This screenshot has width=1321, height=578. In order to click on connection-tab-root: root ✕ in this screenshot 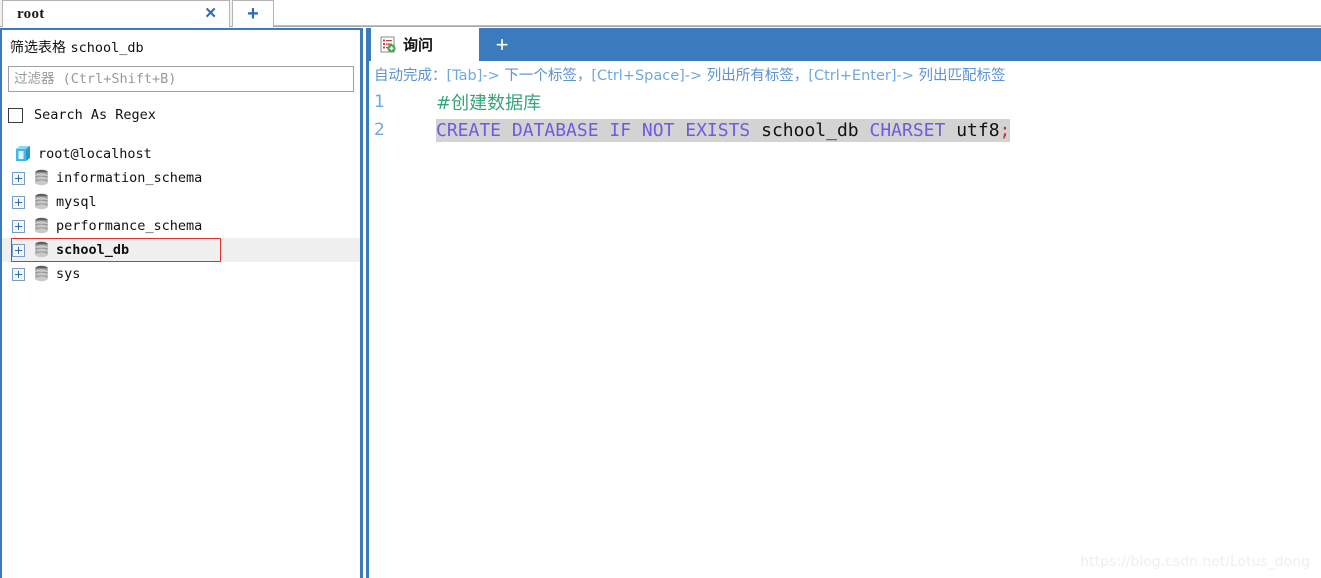, I will do `click(116, 13)`.